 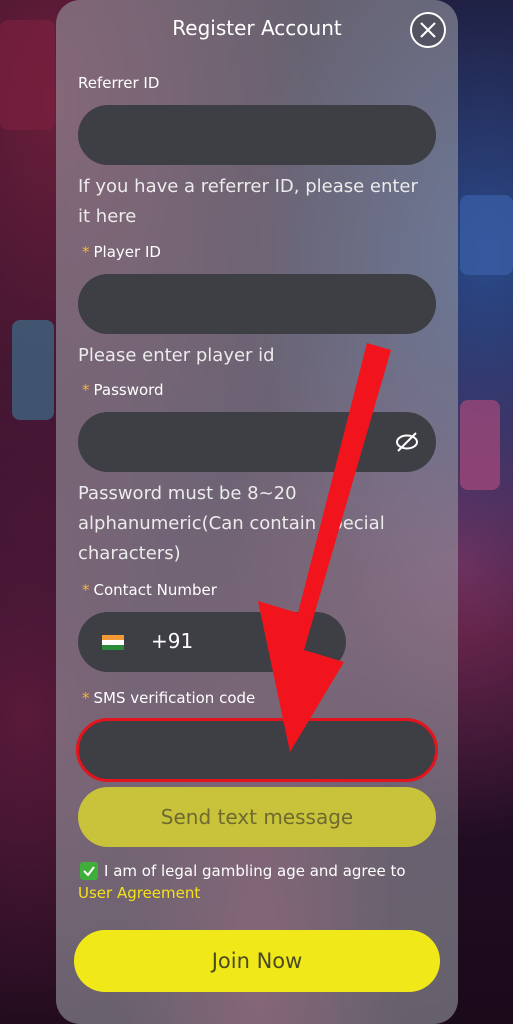 What do you see at coordinates (139, 893) in the screenshot?
I see `user-agreement-link: User Agreement` at bounding box center [139, 893].